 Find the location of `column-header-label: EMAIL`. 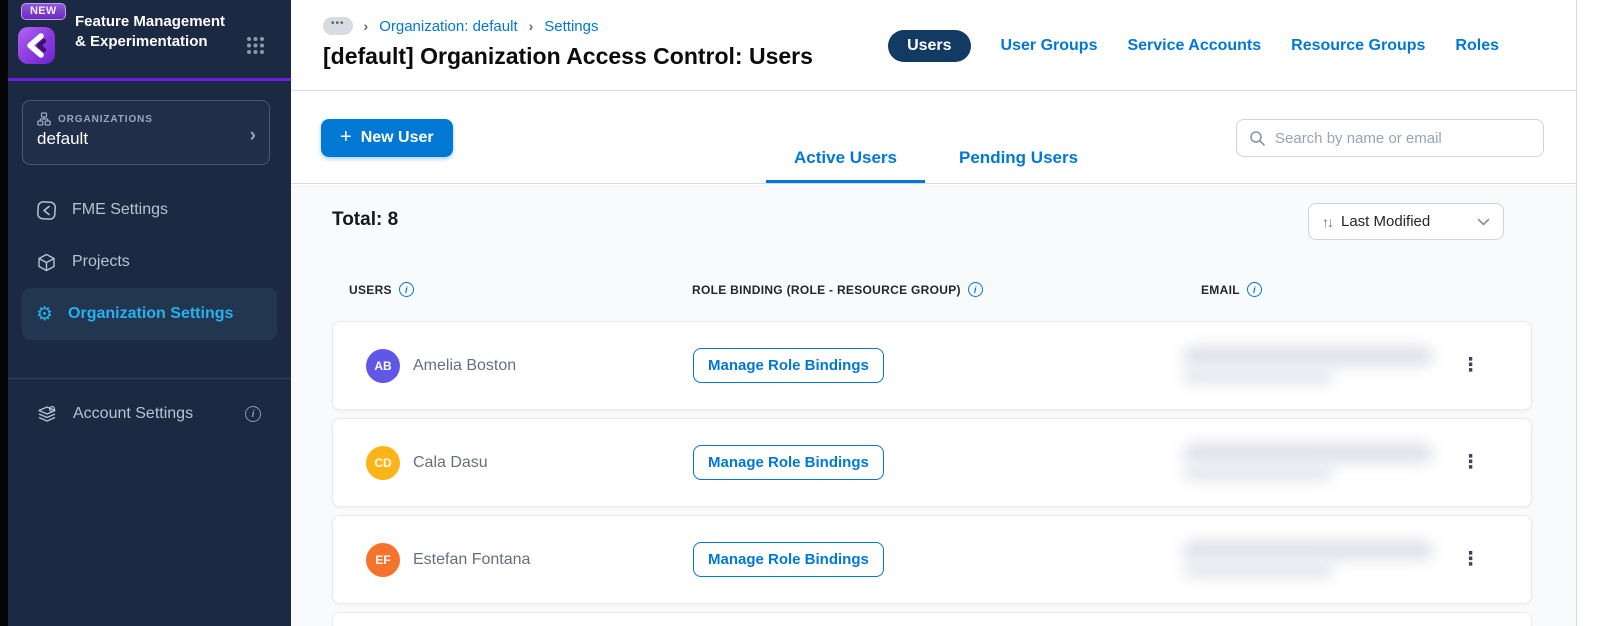

column-header-label: EMAIL is located at coordinates (1220, 289).